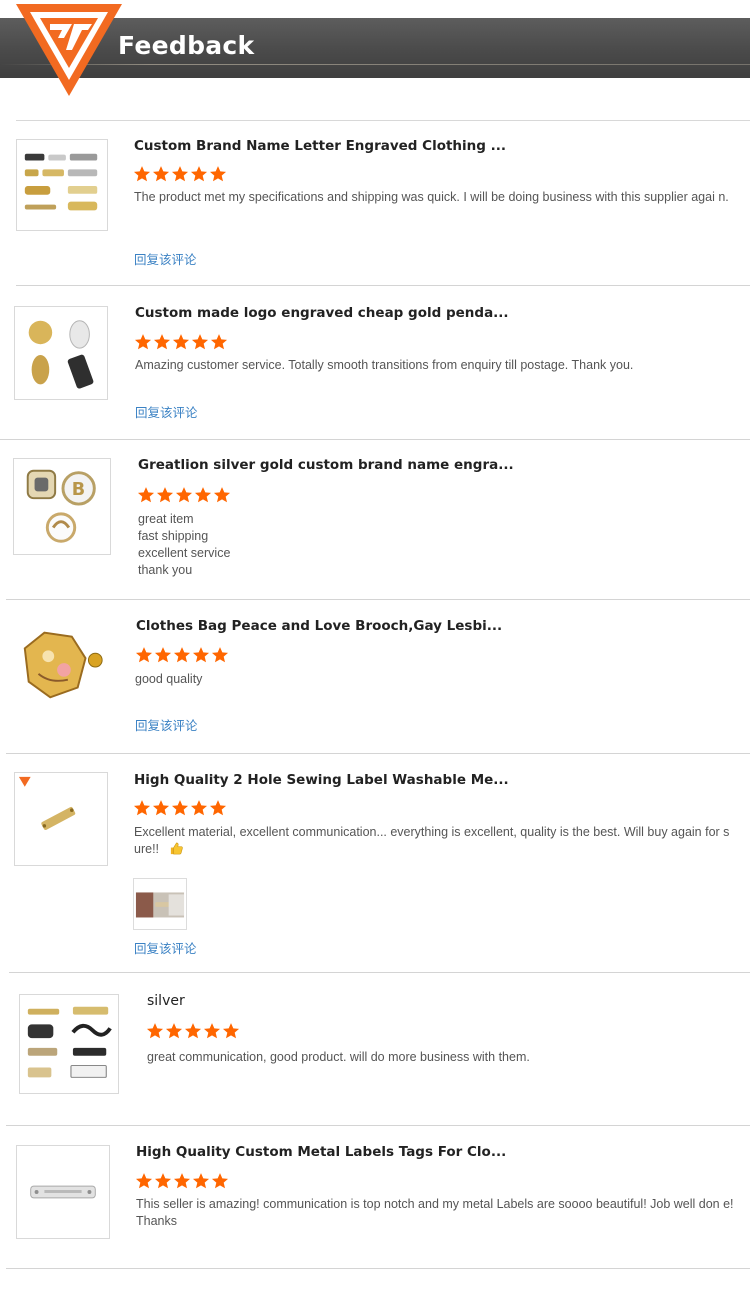 This screenshot has width=750, height=1308. I want to click on sewing-label-thumbnail, so click(61, 819).